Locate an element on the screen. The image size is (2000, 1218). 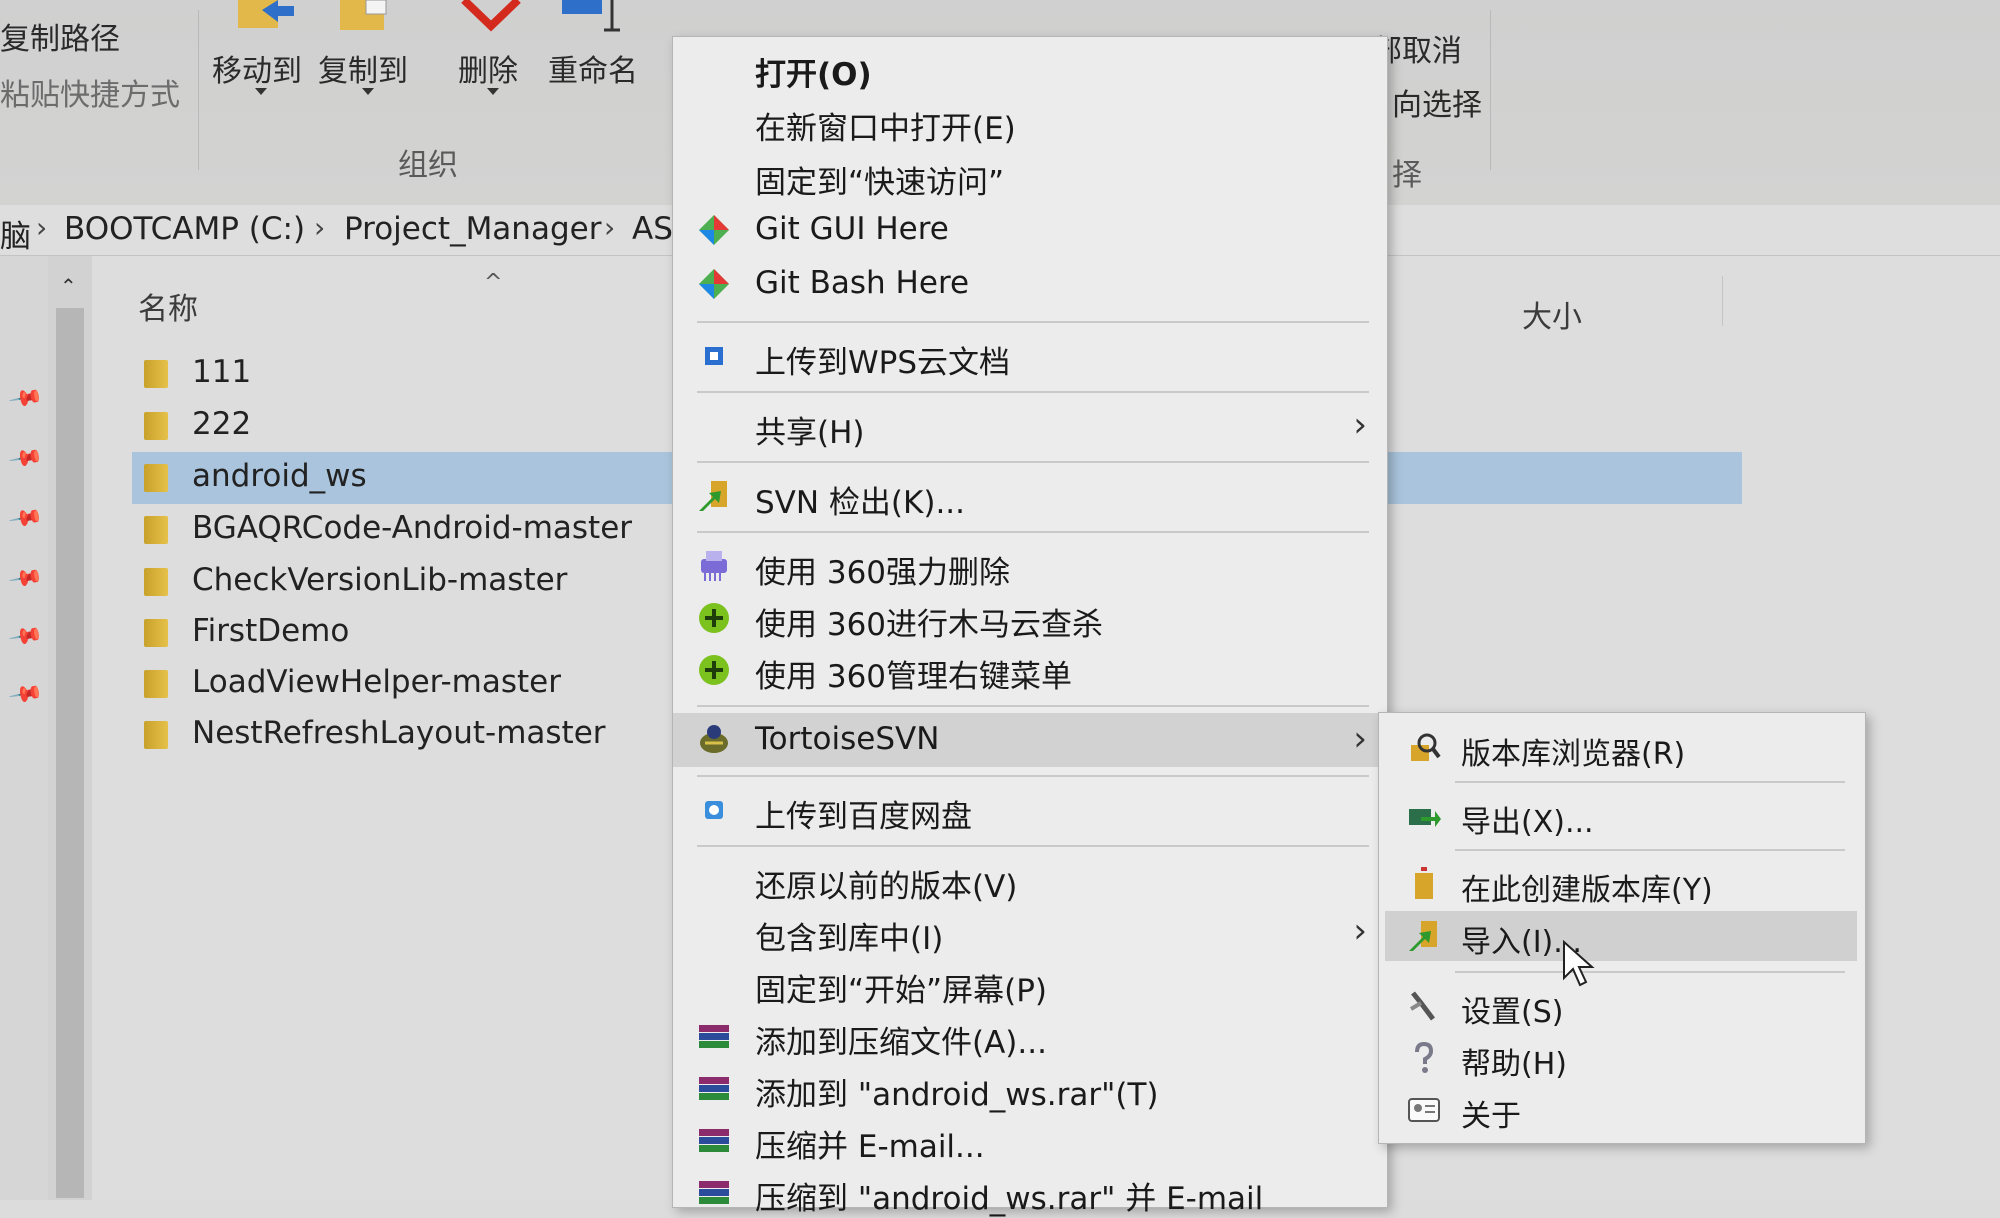
svn-checkout-icon is located at coordinates (713, 496).